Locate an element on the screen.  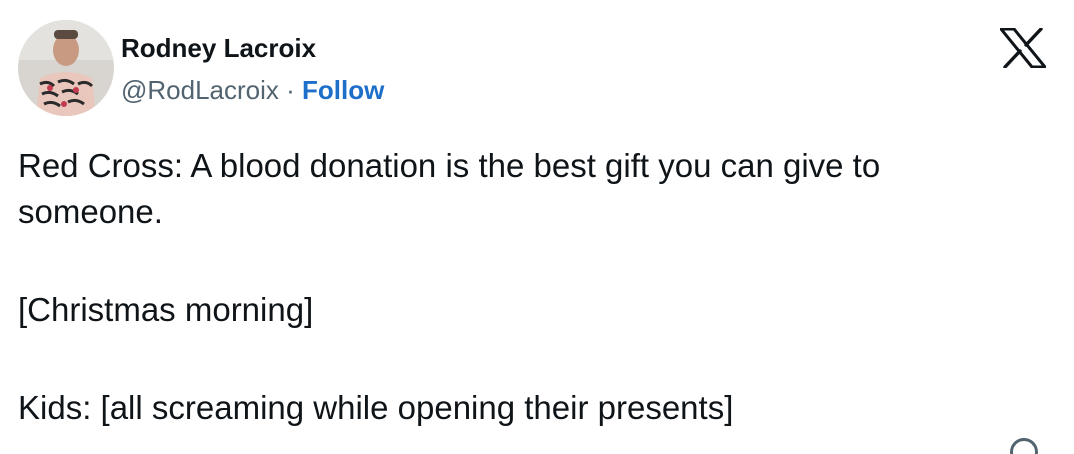
author-display-name: Rodney Lacroix is located at coordinates (218, 48).